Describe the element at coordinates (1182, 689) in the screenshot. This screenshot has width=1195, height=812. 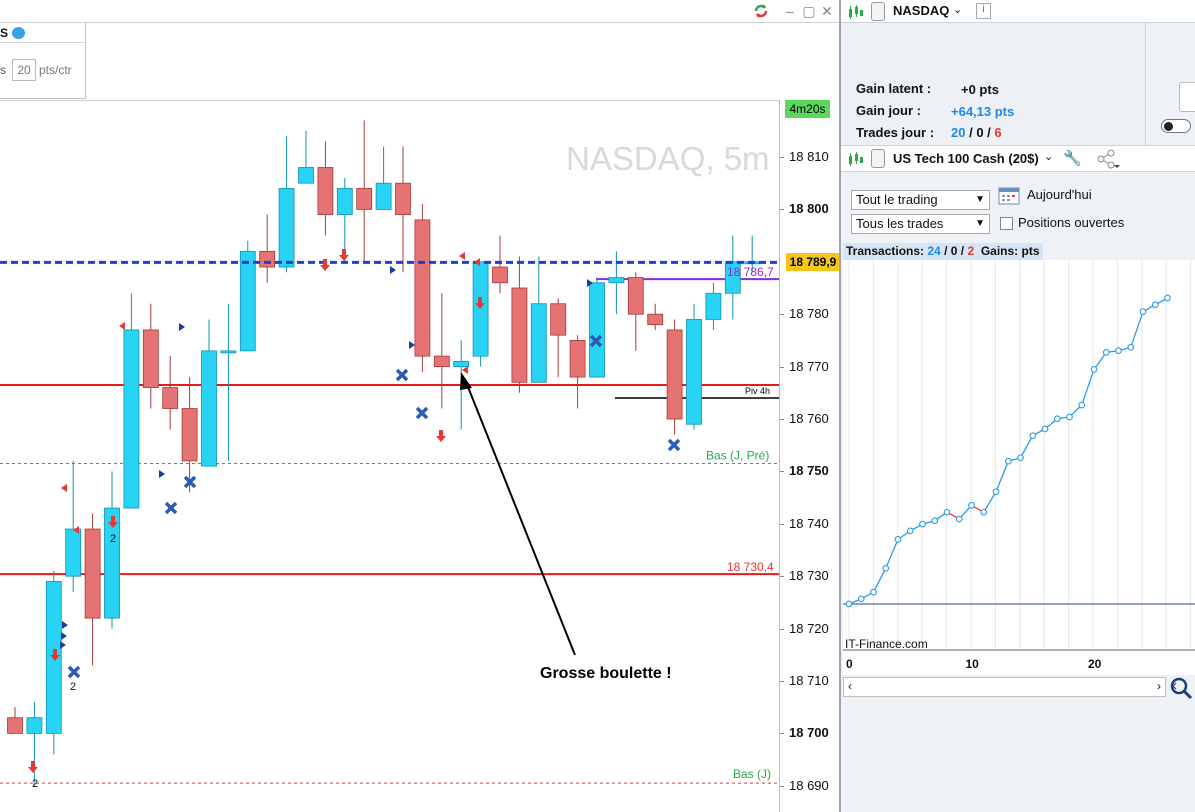
I see `zoom-icon` at that location.